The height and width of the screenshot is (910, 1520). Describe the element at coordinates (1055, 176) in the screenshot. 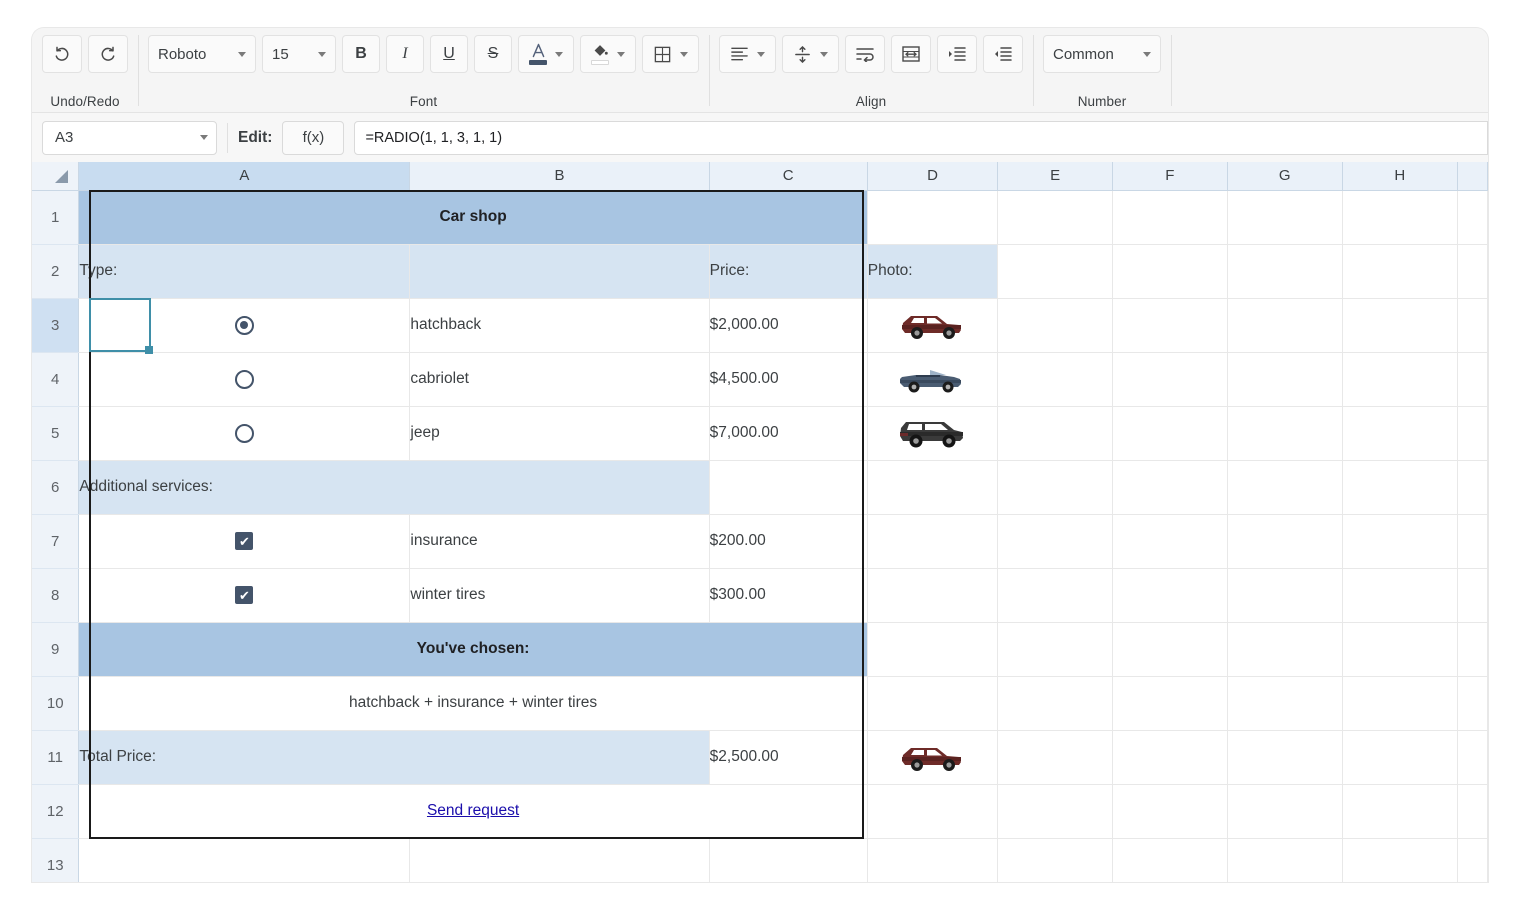

I see `column-header-e: E` at that location.